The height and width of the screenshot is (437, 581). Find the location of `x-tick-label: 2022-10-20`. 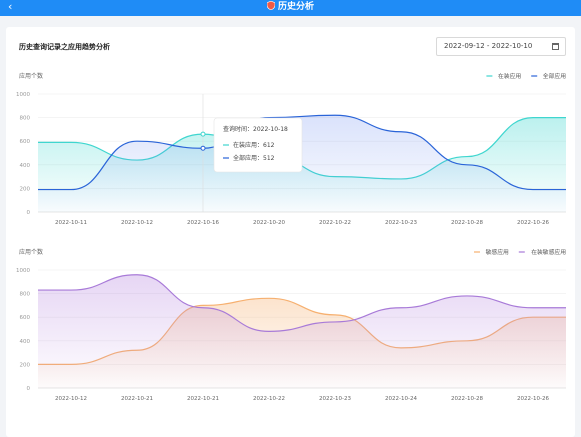

x-tick-label: 2022-10-20 is located at coordinates (269, 223).